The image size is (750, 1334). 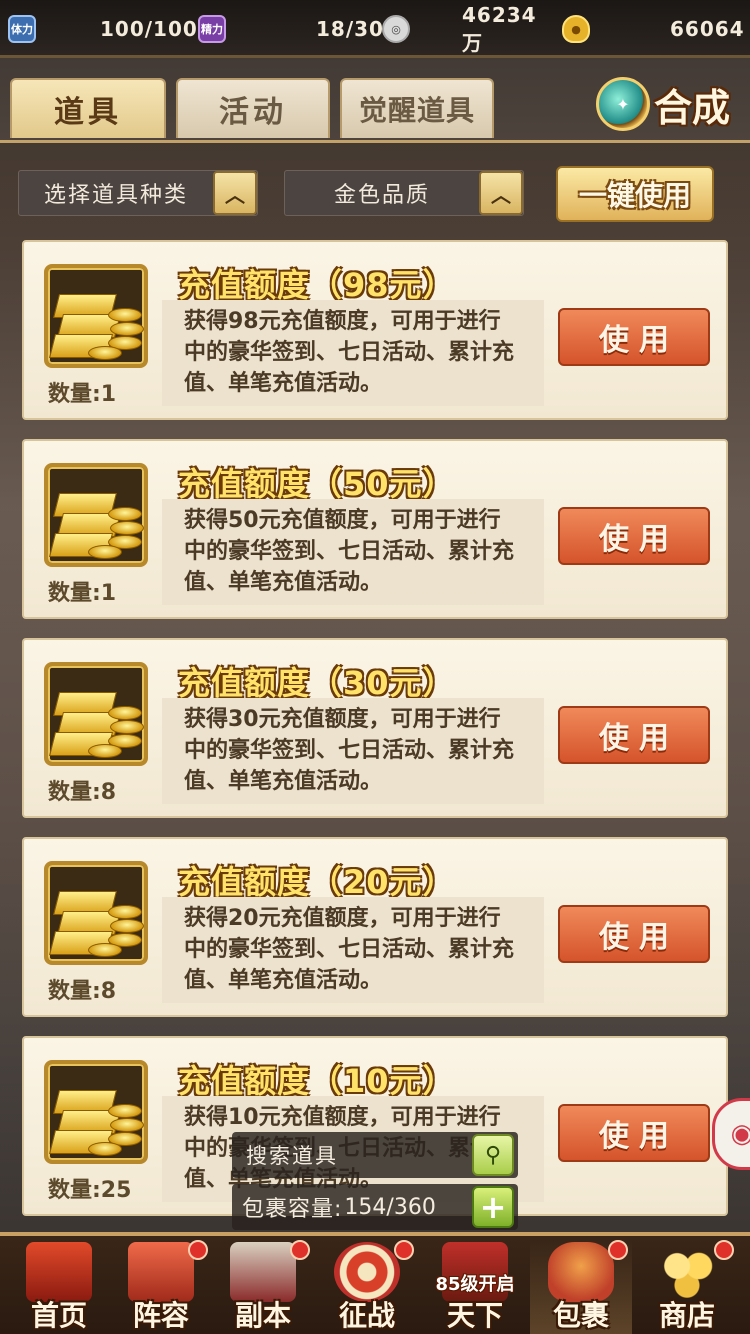 I want to click on nav-label: 包裹, so click(x=580, y=1315).